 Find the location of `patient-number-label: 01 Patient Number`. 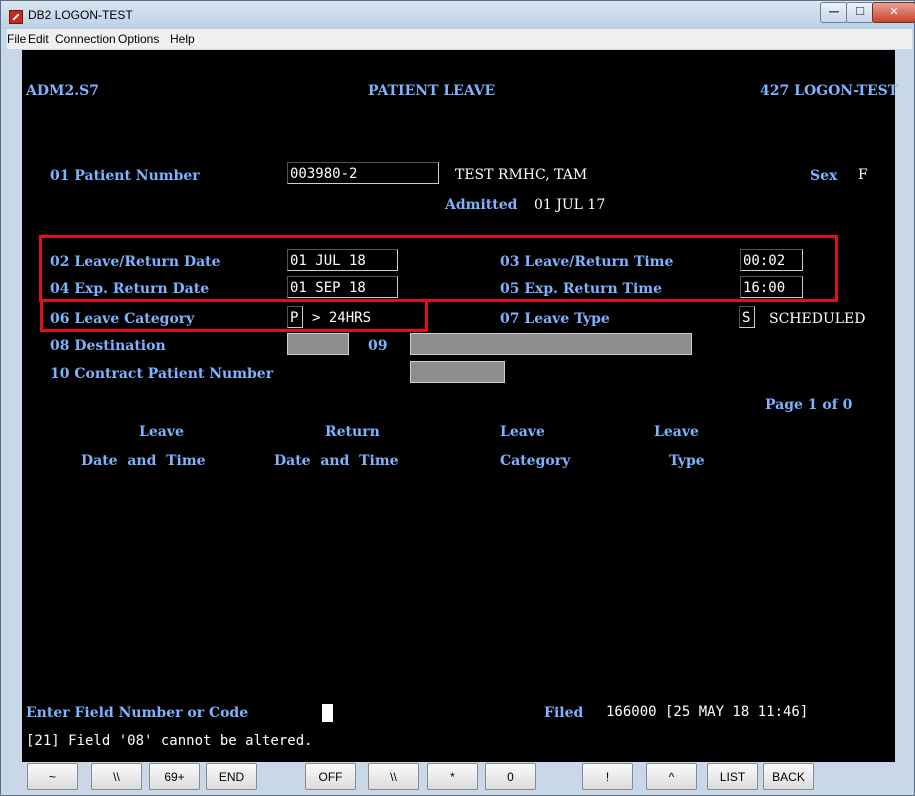

patient-number-label: 01 Patient Number is located at coordinates (125, 176).